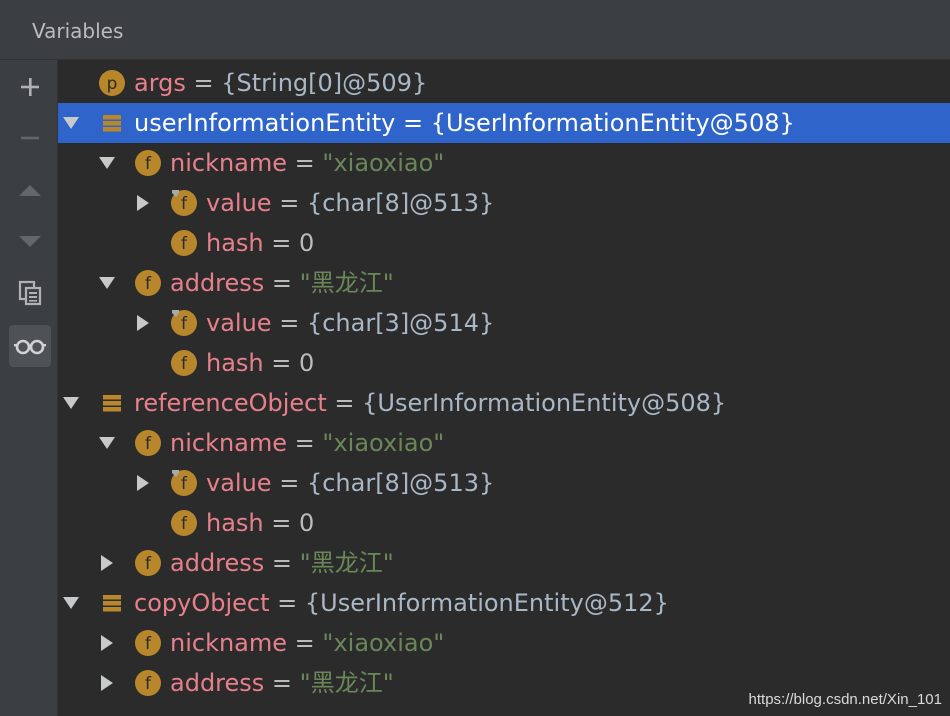 Image resolution: width=950 pixels, height=716 pixels. I want to click on row-text: args = {String[0]@509}, so click(280, 83).